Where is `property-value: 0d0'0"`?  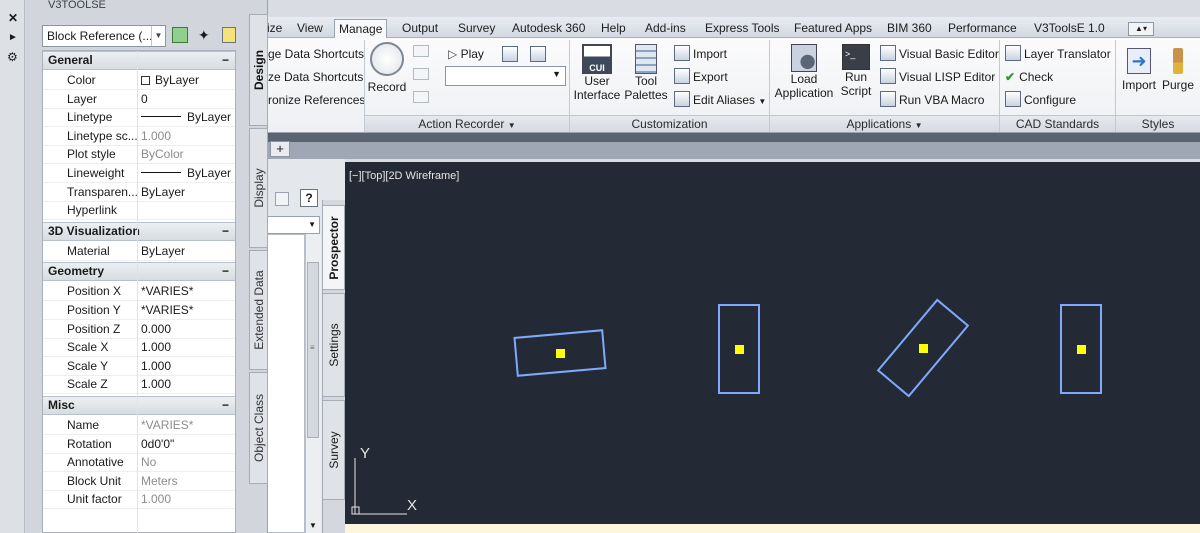 property-value: 0d0'0" is located at coordinates (187, 444).